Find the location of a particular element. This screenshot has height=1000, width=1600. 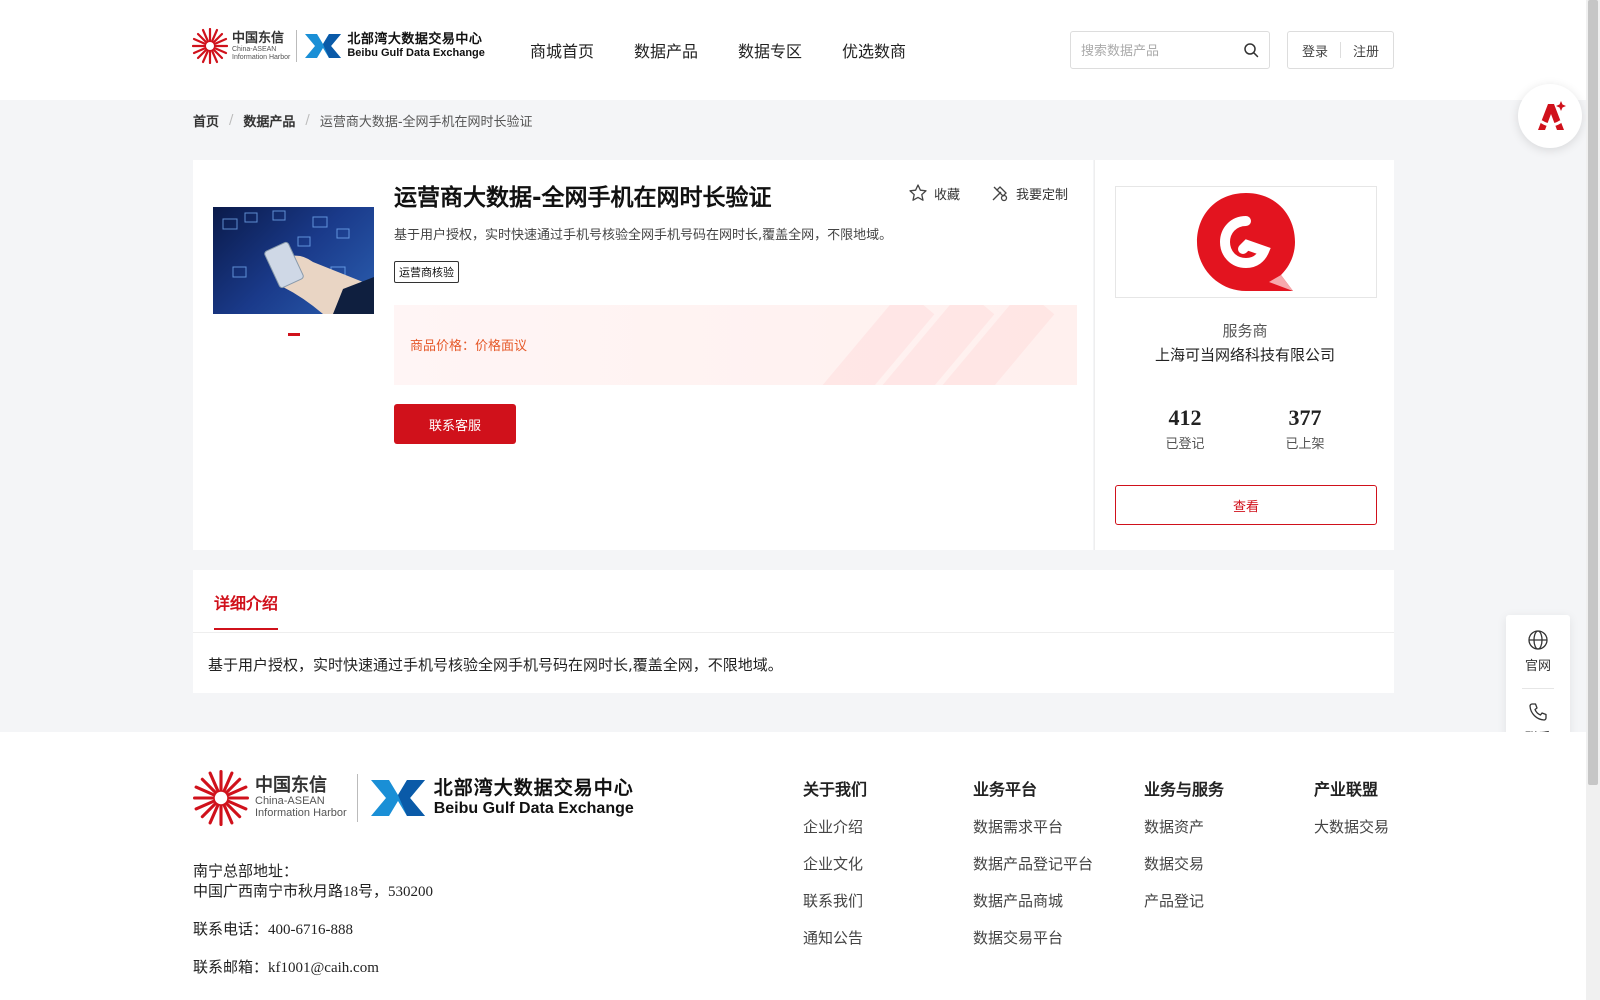

globe-icon is located at coordinates (1538, 640).